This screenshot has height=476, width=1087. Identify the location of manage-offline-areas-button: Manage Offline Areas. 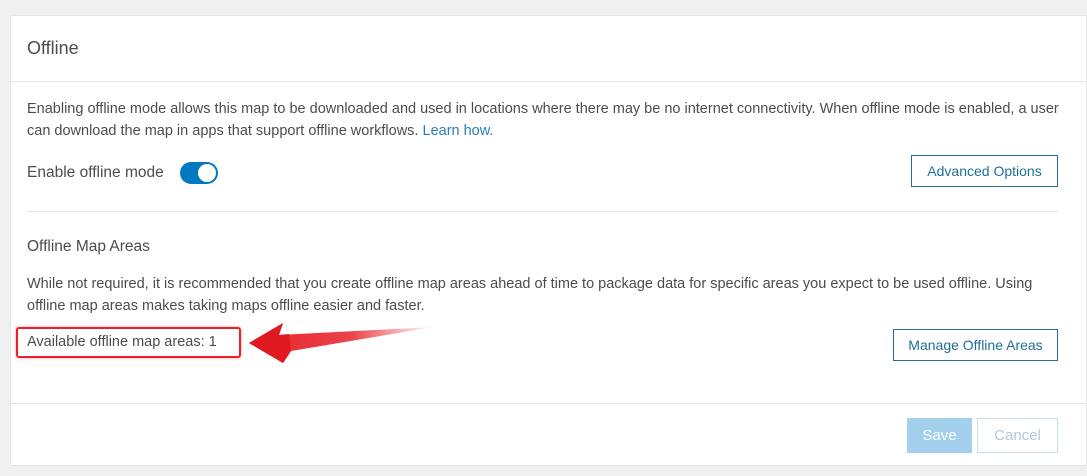
(975, 345).